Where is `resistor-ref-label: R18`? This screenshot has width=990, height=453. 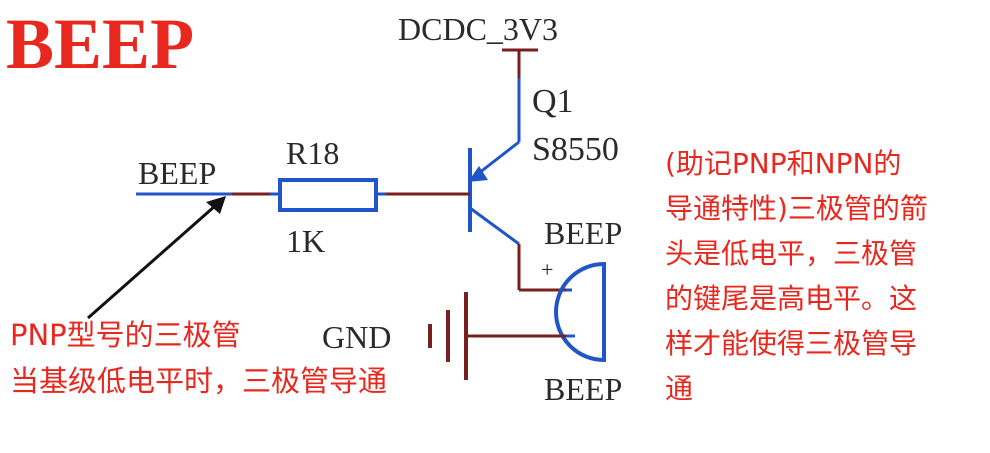 resistor-ref-label: R18 is located at coordinates (312, 153).